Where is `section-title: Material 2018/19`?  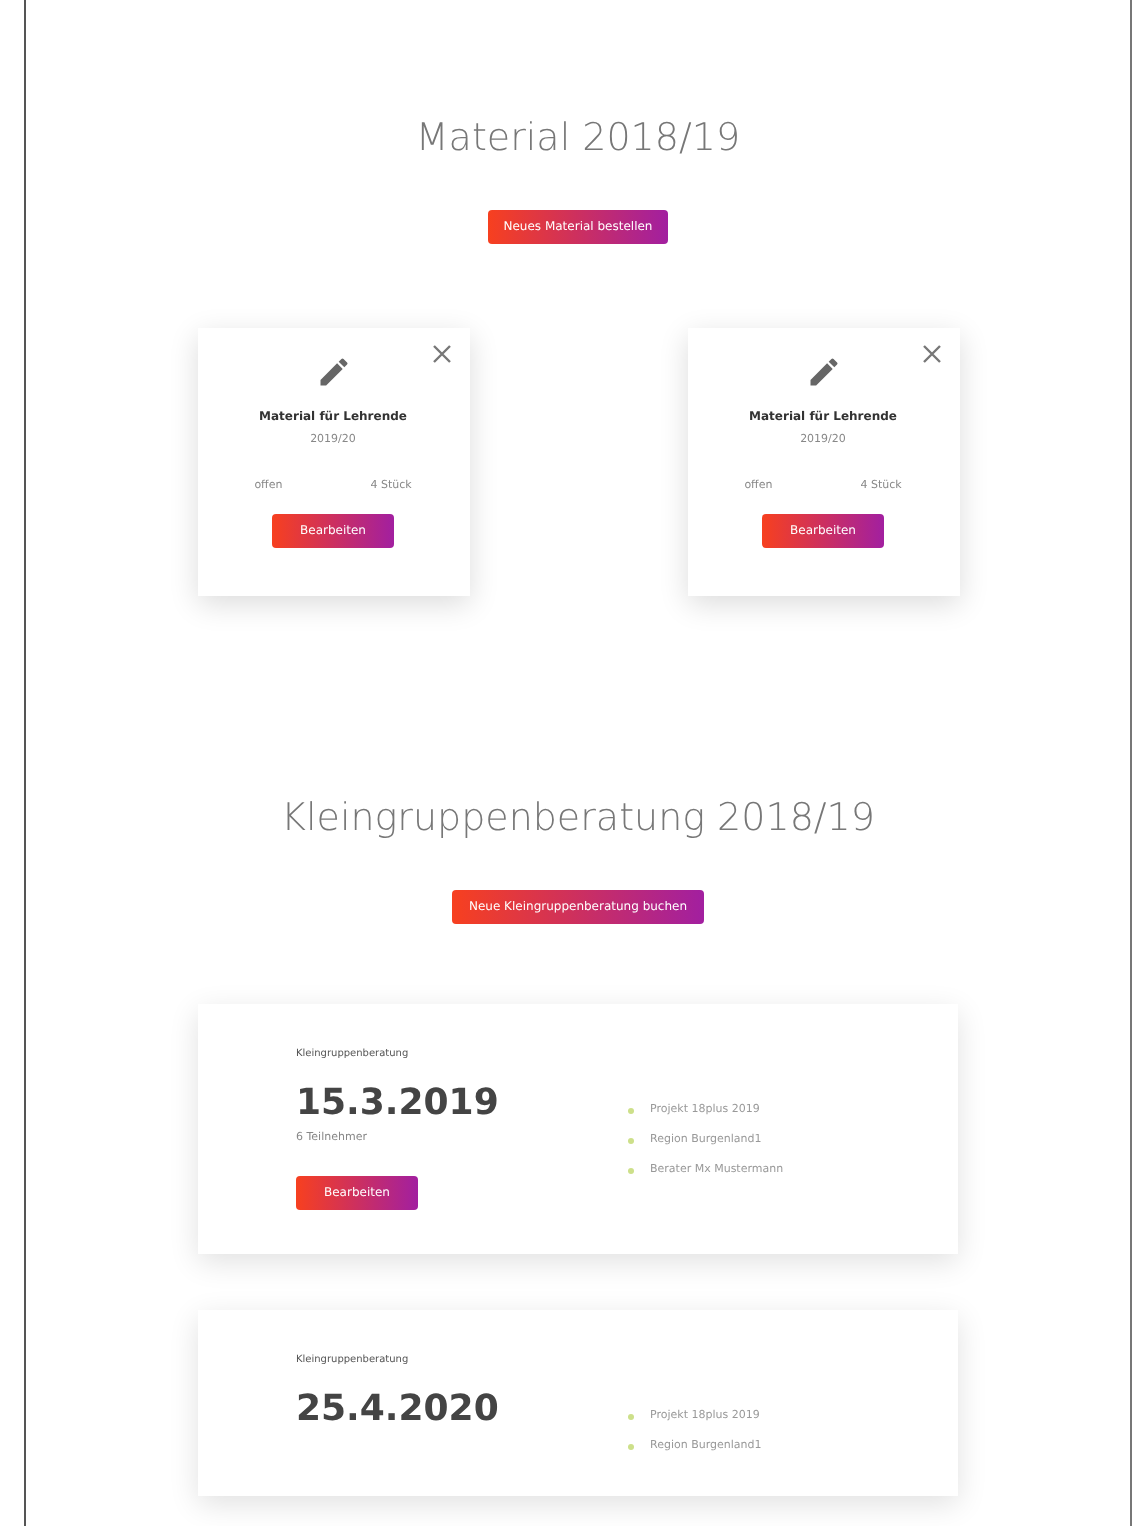
section-title: Material 2018/19 is located at coordinates (578, 138).